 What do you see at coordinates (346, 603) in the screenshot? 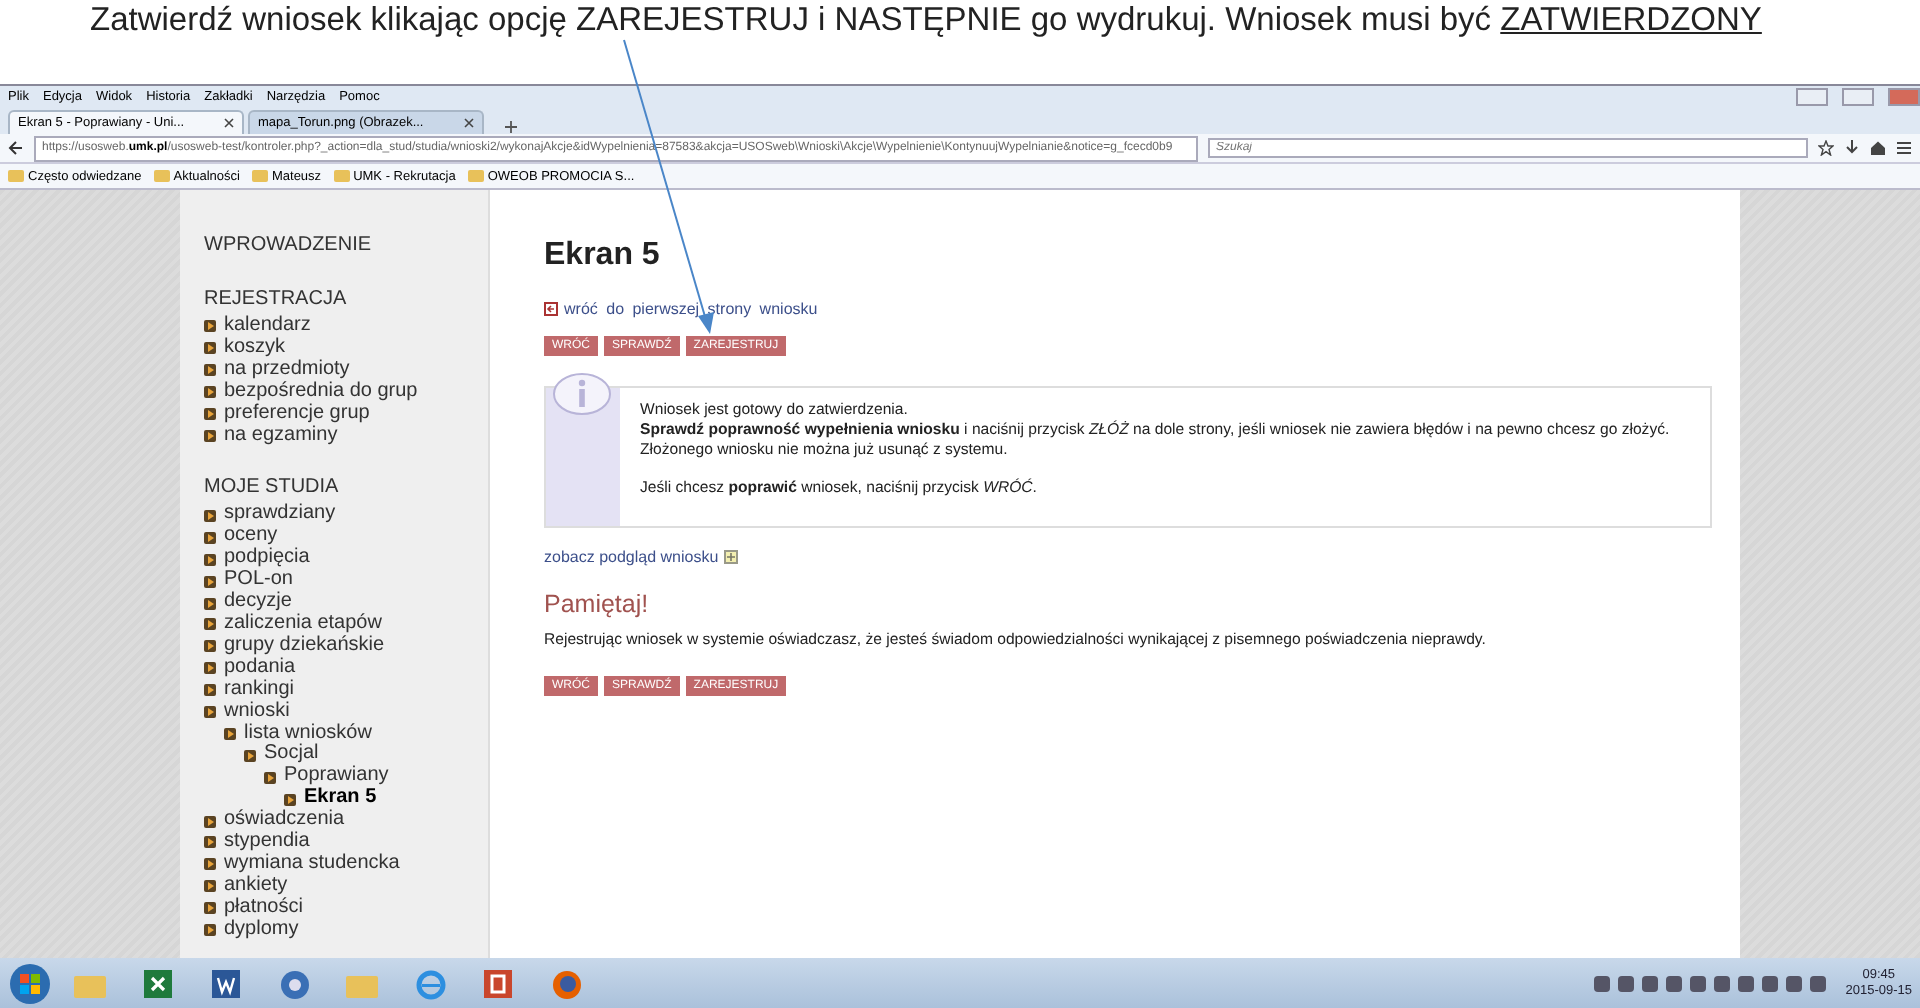
I see `sidebar-item: decyzje` at bounding box center [346, 603].